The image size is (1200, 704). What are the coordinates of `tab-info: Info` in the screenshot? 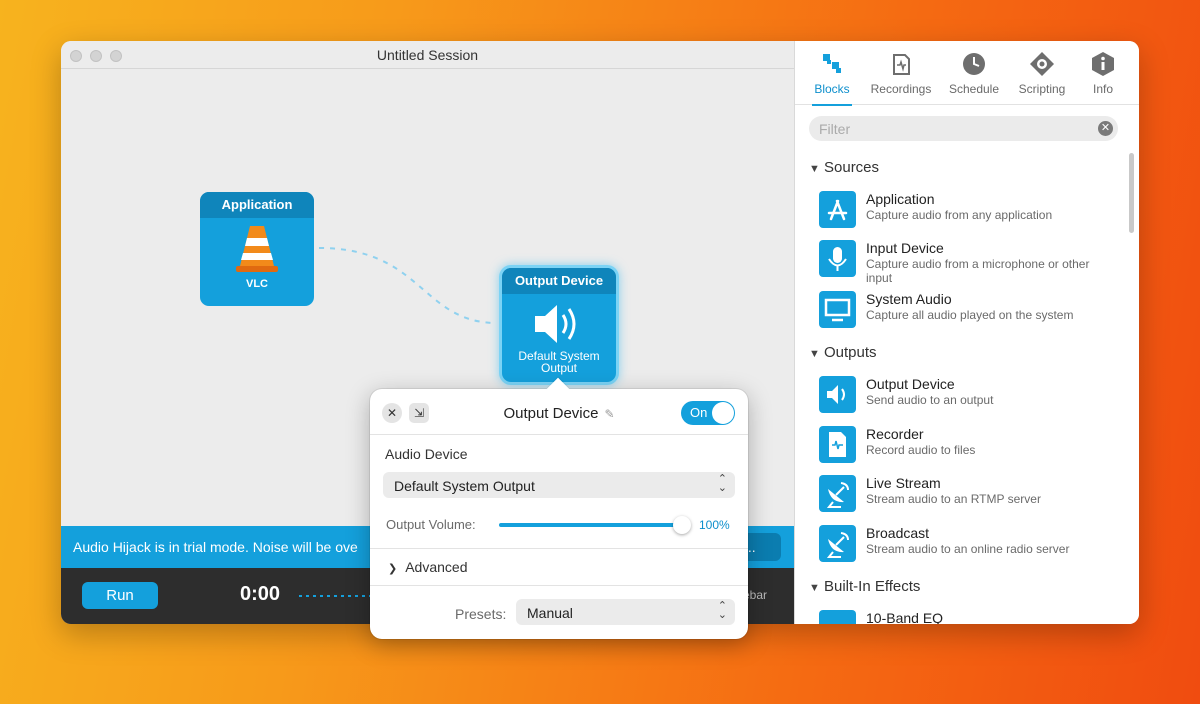 It's located at (1103, 73).